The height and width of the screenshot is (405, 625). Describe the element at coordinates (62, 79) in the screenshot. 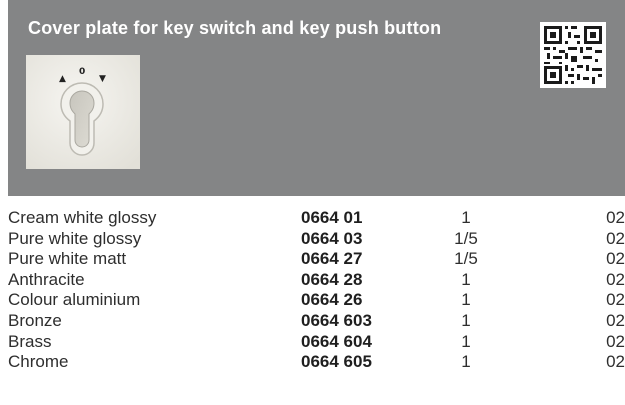

I see `arrow-up-symbol: ▲` at that location.